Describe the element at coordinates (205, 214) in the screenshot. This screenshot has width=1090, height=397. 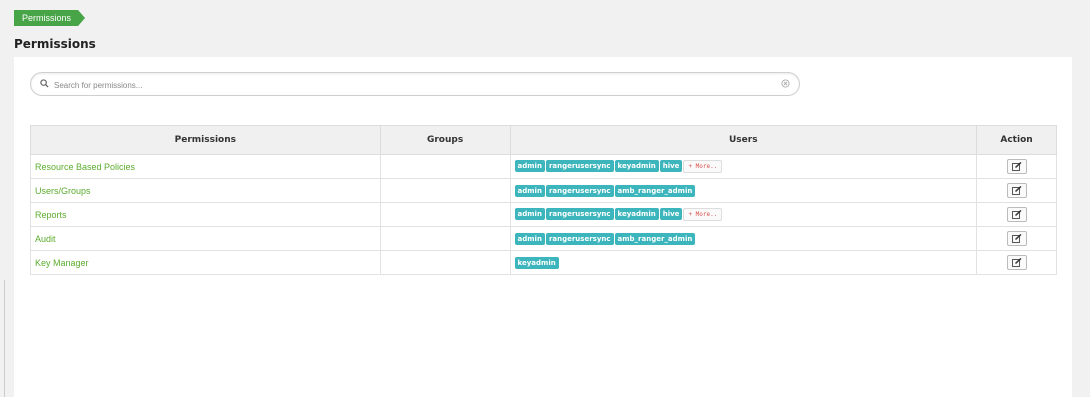
I see `permission-cell: Reports` at that location.